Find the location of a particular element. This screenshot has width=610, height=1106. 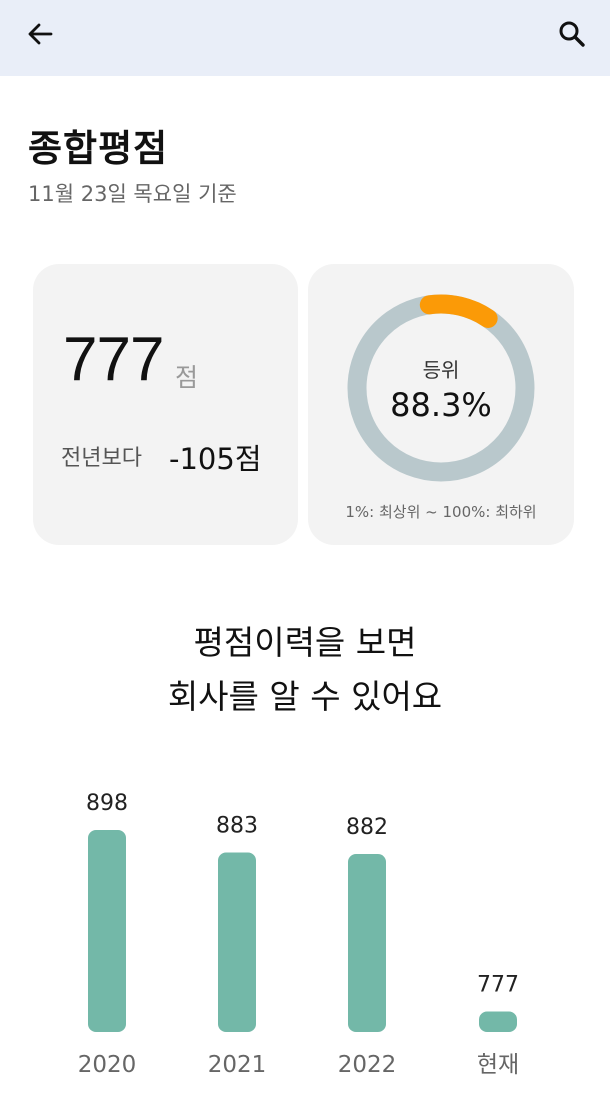

history-title: 평점이력을 보면 회사를 알 수 있어요 is located at coordinates (305, 670).